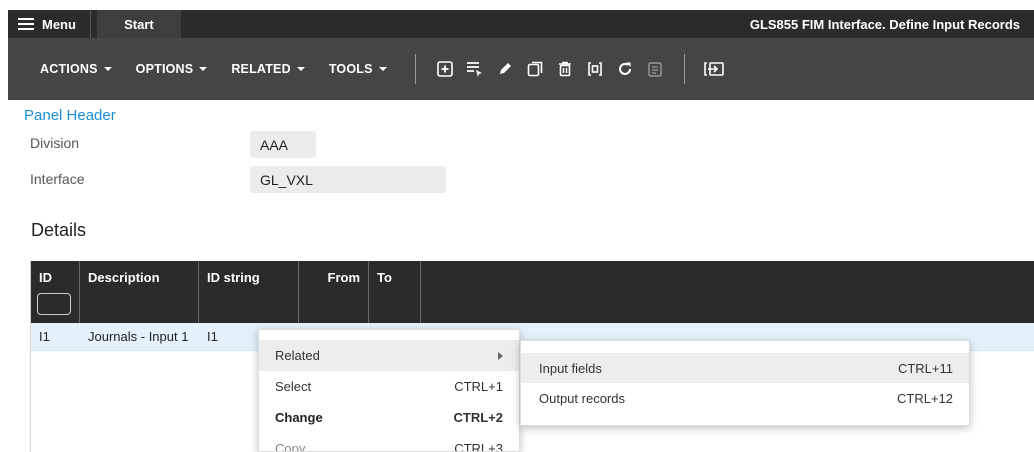  I want to click on notes-icon, so click(655, 69).